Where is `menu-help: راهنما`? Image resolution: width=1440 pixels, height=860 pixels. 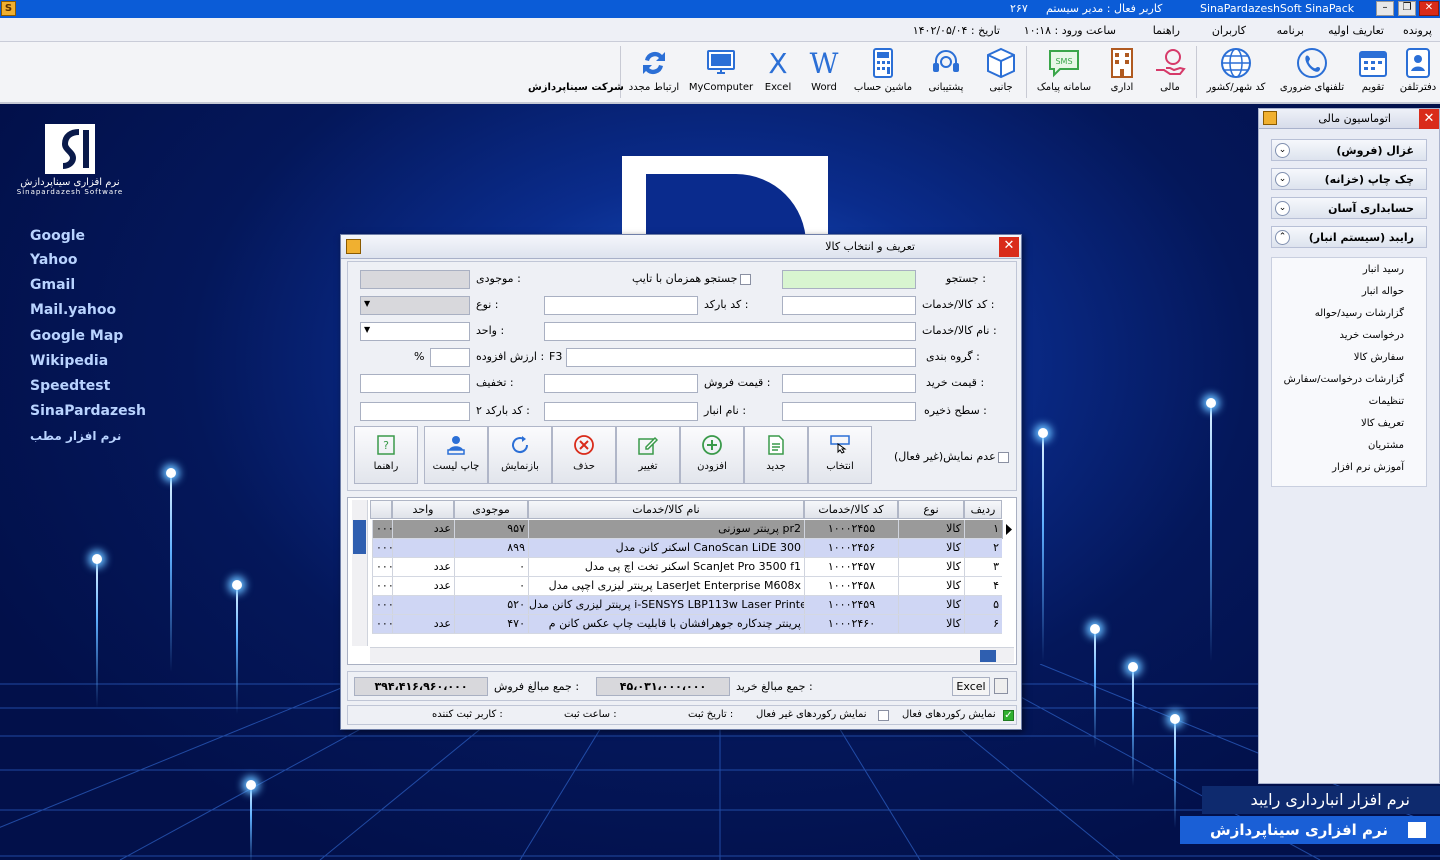
menu-help: راهنما is located at coordinates (1166, 30).